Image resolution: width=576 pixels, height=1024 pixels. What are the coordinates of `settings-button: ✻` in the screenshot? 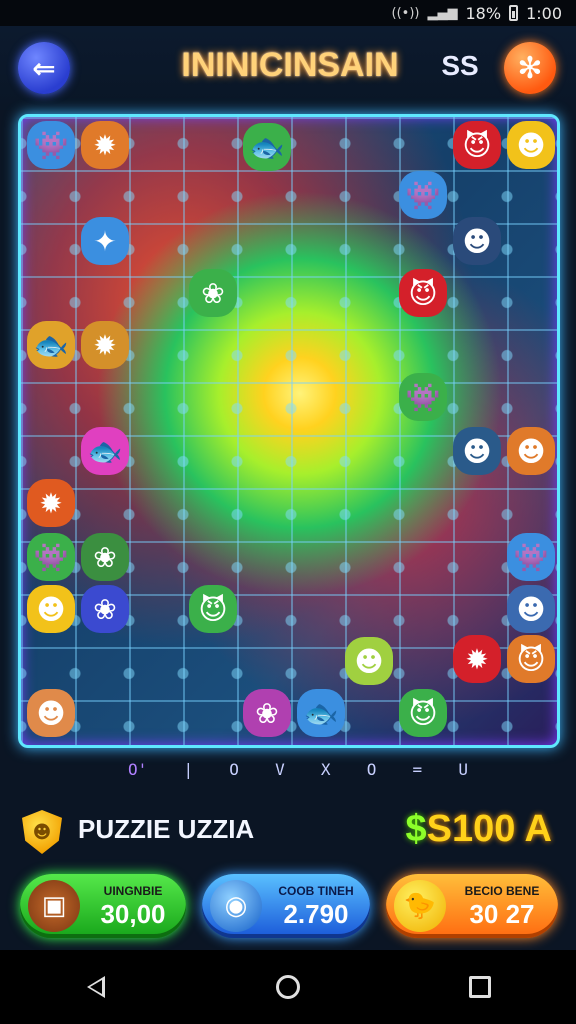 It's located at (530, 68).